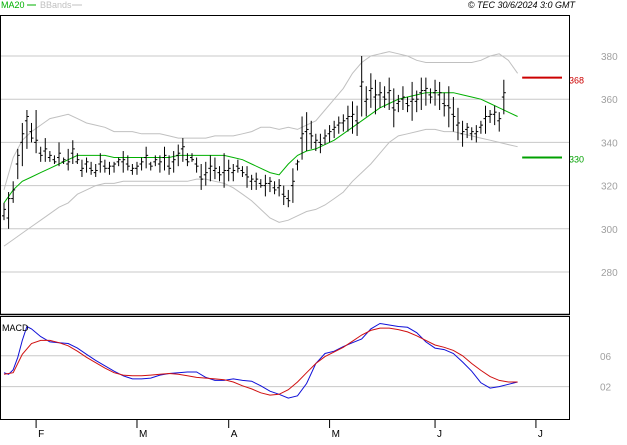  I want to click on y-tick-labels: 280 300 320 340 360 380 02 06, so click(609, 223).